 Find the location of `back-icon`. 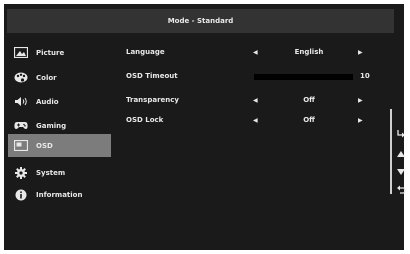

back-icon is located at coordinates (401, 190).